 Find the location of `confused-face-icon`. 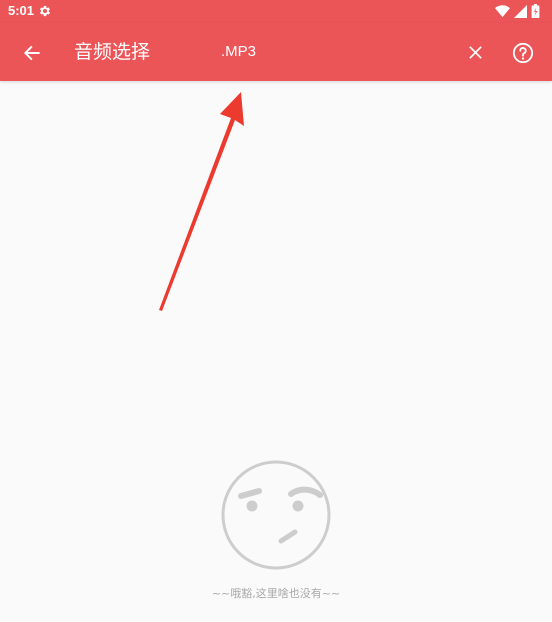

confused-face-icon is located at coordinates (276, 515).